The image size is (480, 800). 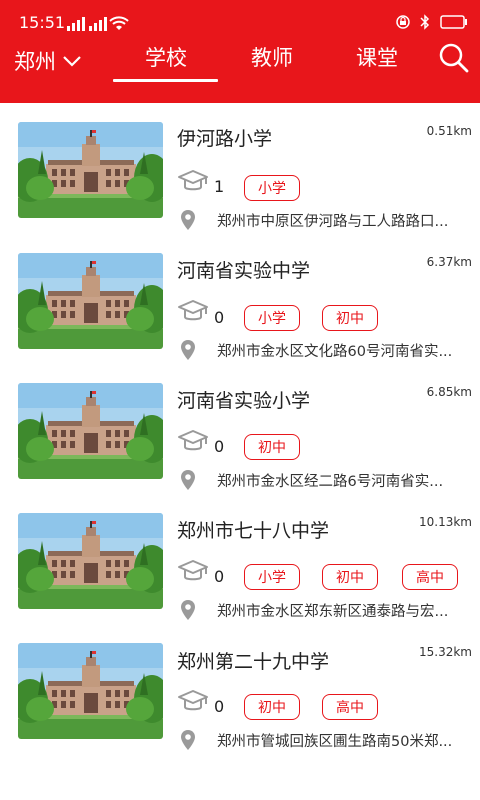 What do you see at coordinates (165, 80) in the screenshot?
I see `active-tab-indicator` at bounding box center [165, 80].